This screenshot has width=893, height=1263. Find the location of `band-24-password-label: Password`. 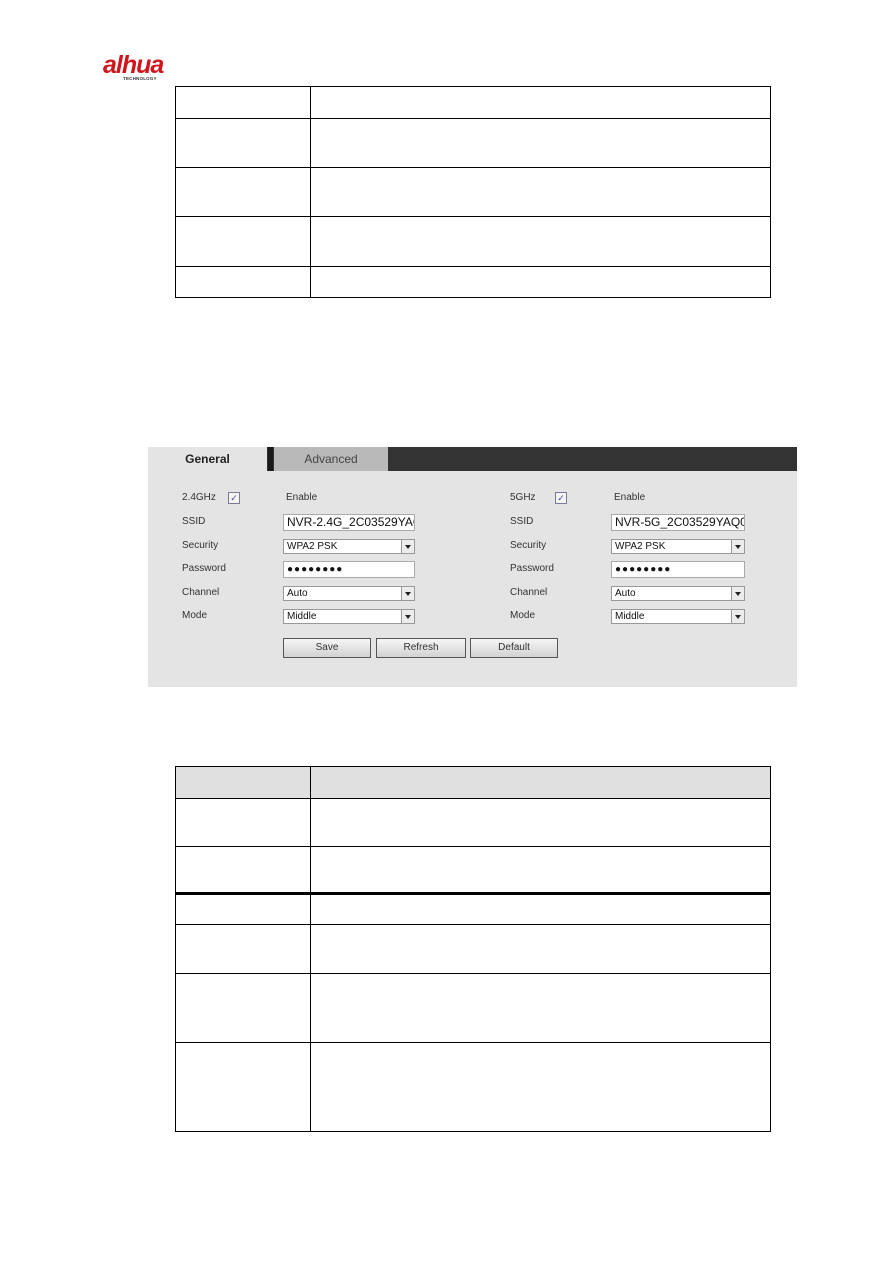

band-24-password-label: Password is located at coordinates (204, 568).